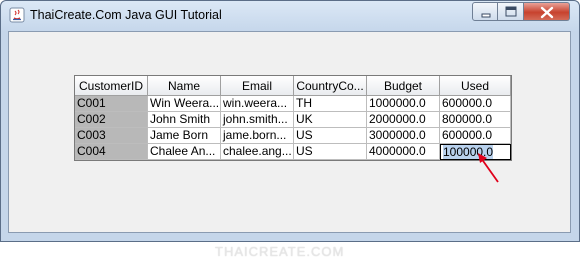  What do you see at coordinates (403, 152) in the screenshot?
I see `cell-budget: 4000000.0` at bounding box center [403, 152].